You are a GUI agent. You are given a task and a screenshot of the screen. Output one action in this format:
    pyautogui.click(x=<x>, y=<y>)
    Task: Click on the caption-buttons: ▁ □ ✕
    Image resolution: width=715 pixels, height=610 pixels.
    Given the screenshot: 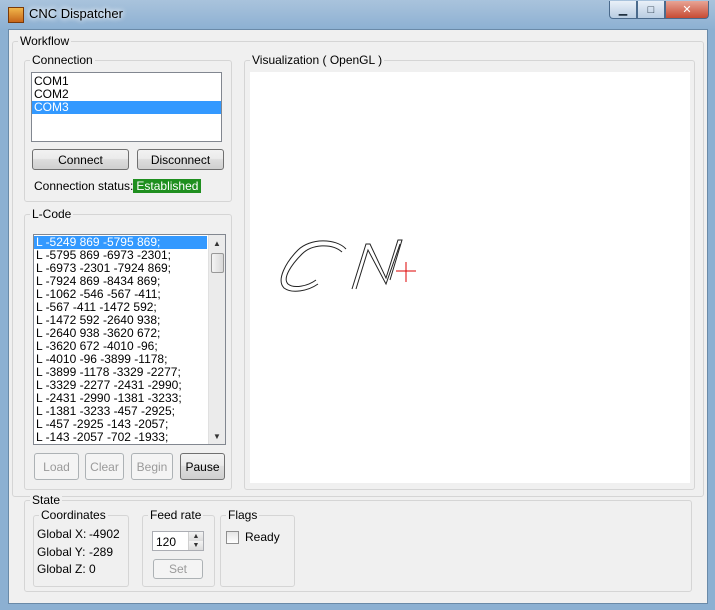 What is the action you would take?
    pyautogui.click(x=659, y=10)
    